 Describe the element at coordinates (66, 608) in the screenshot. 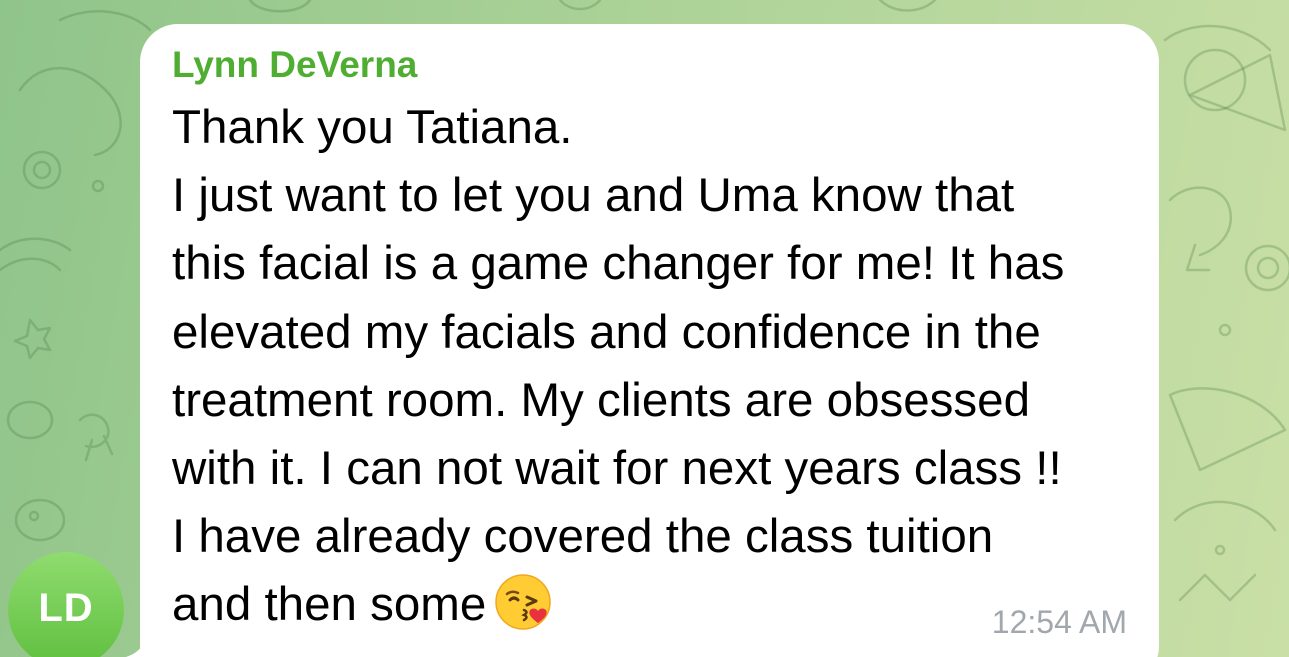

I see `avatar-initials: LD` at that location.